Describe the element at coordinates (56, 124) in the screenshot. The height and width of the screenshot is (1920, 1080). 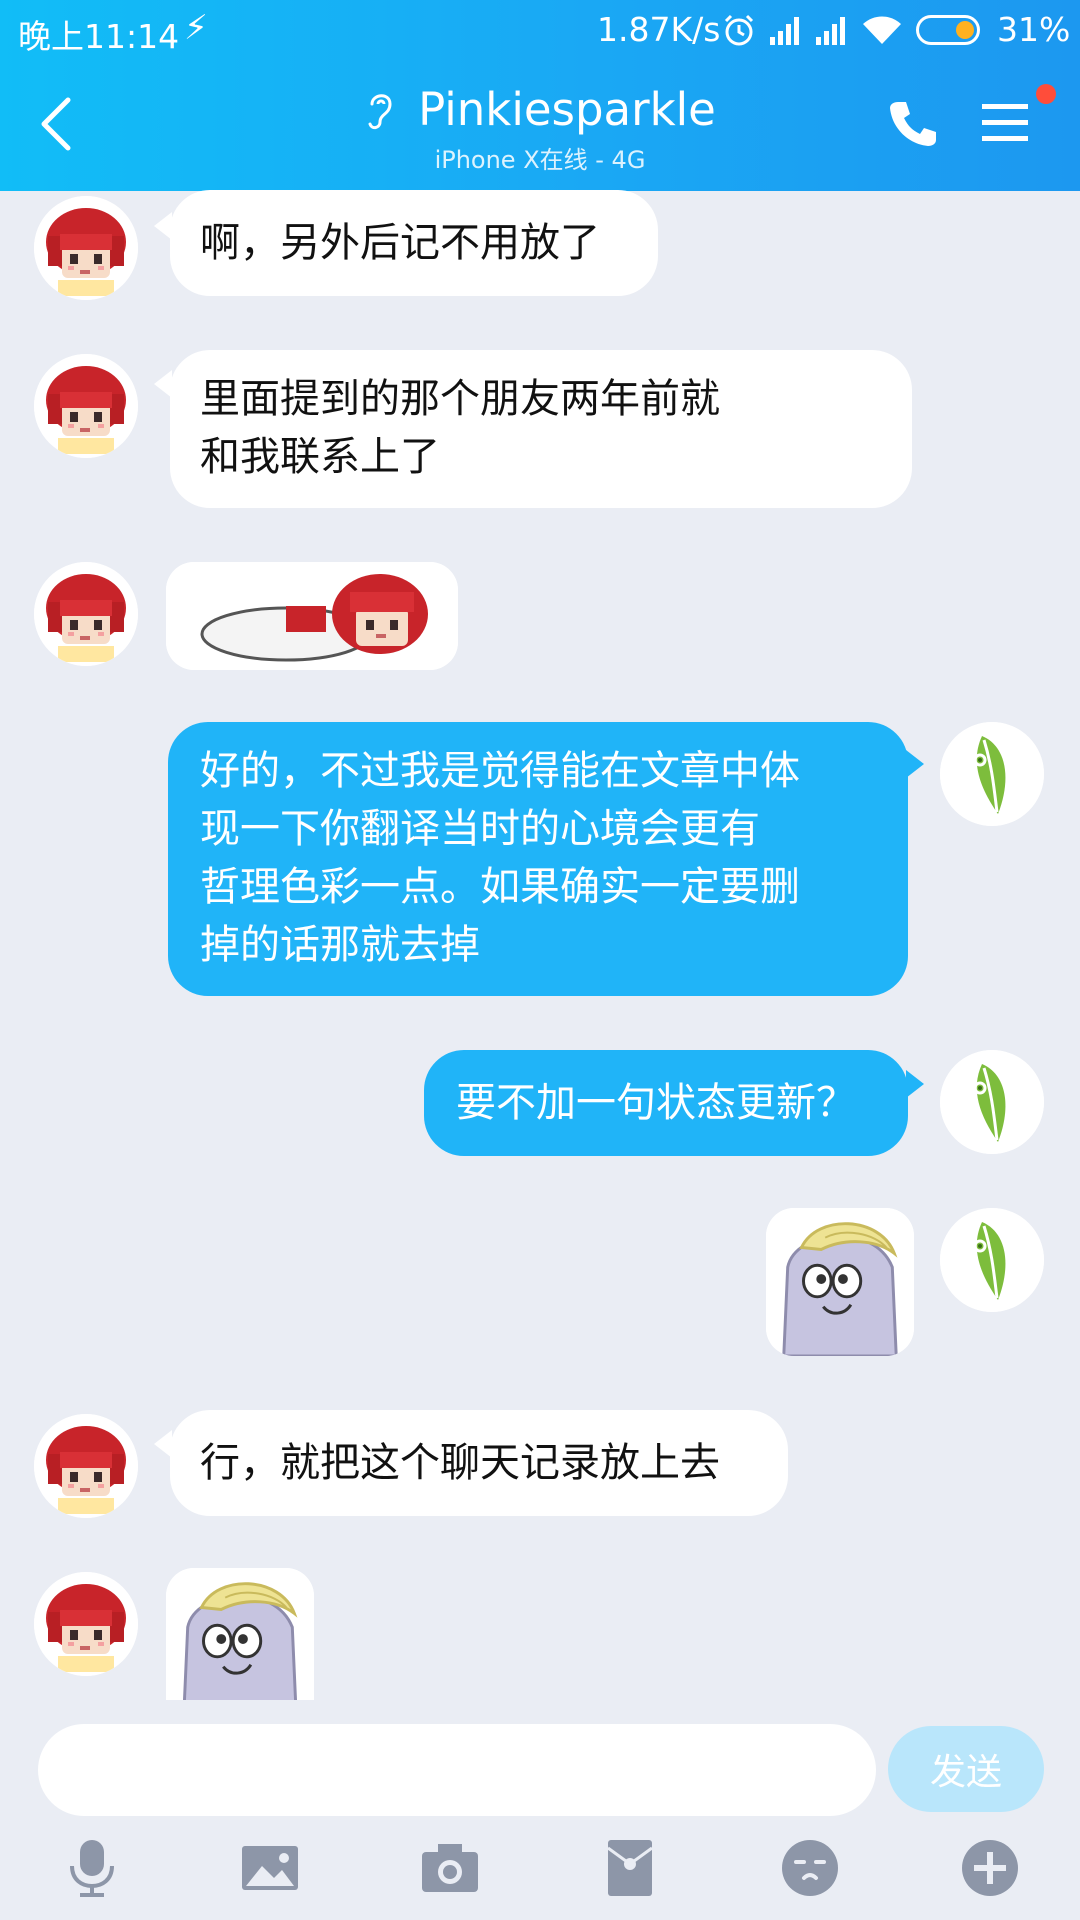
I see `back-icon` at that location.